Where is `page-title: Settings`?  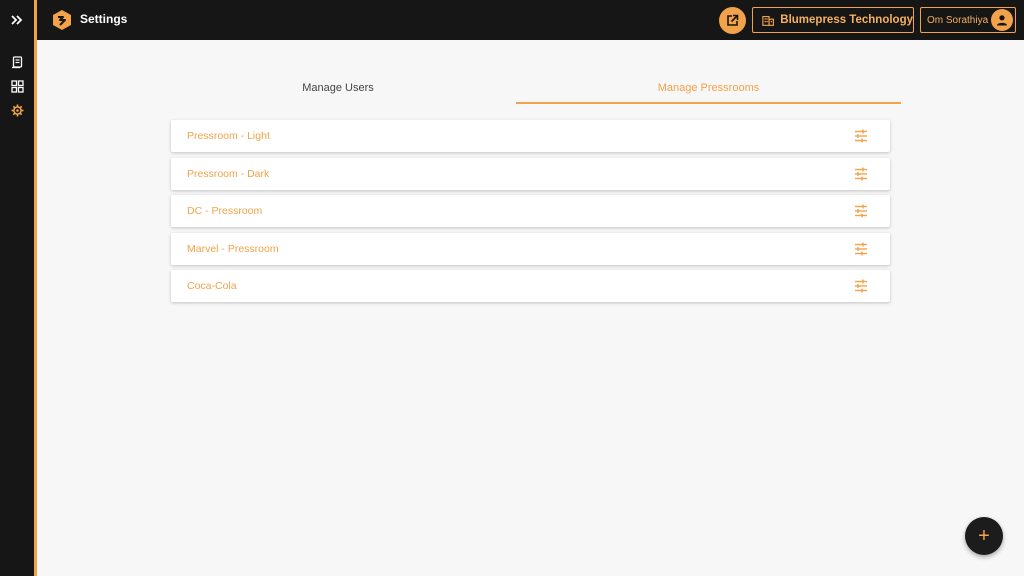 page-title: Settings is located at coordinates (104, 19).